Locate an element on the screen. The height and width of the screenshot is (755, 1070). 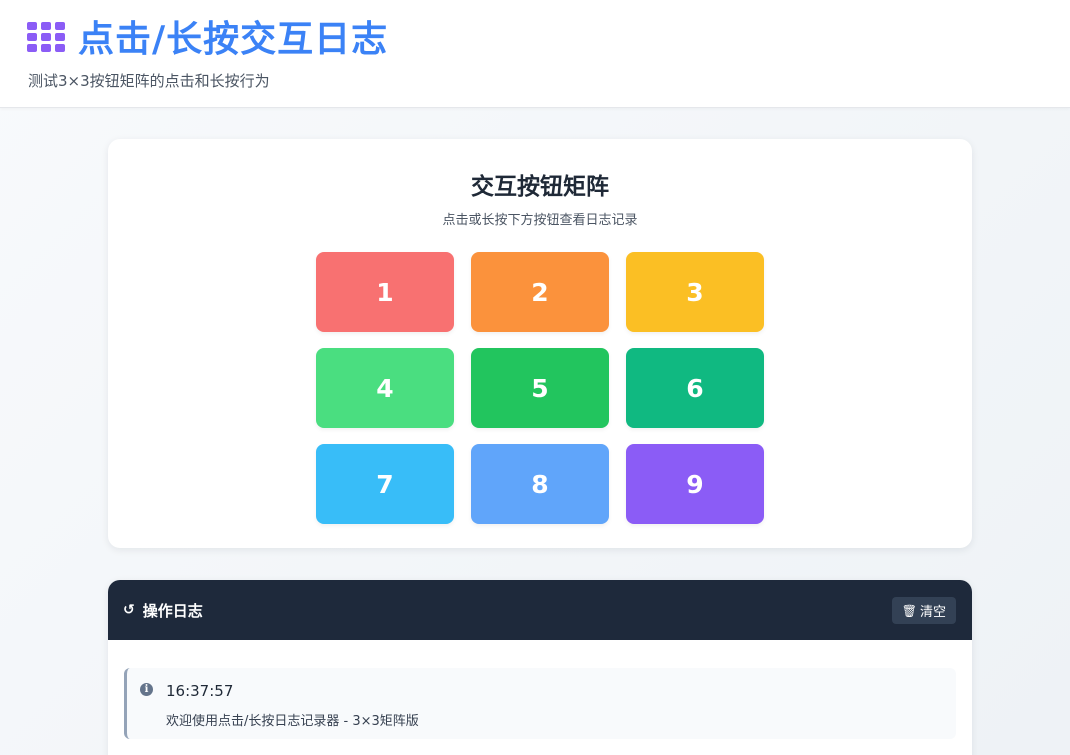
app-header: 点击/长按交互日志 测试3×3按钮矩阵的点击和长按行为 is located at coordinates (535, 54).